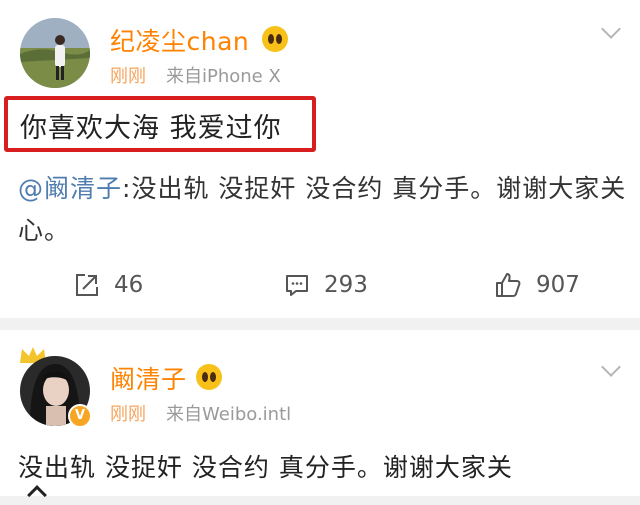 The width and height of the screenshot is (640, 505). I want to click on repost-count: 46, so click(129, 285).